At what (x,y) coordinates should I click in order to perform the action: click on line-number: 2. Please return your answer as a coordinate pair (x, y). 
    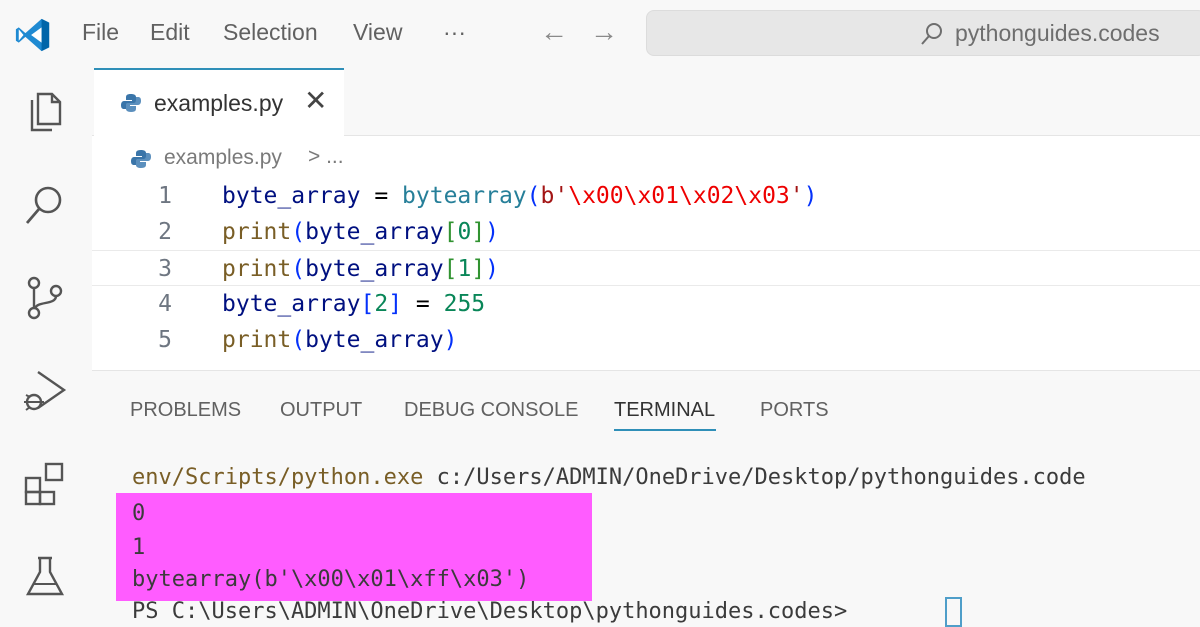
    Looking at the image, I should click on (165, 232).